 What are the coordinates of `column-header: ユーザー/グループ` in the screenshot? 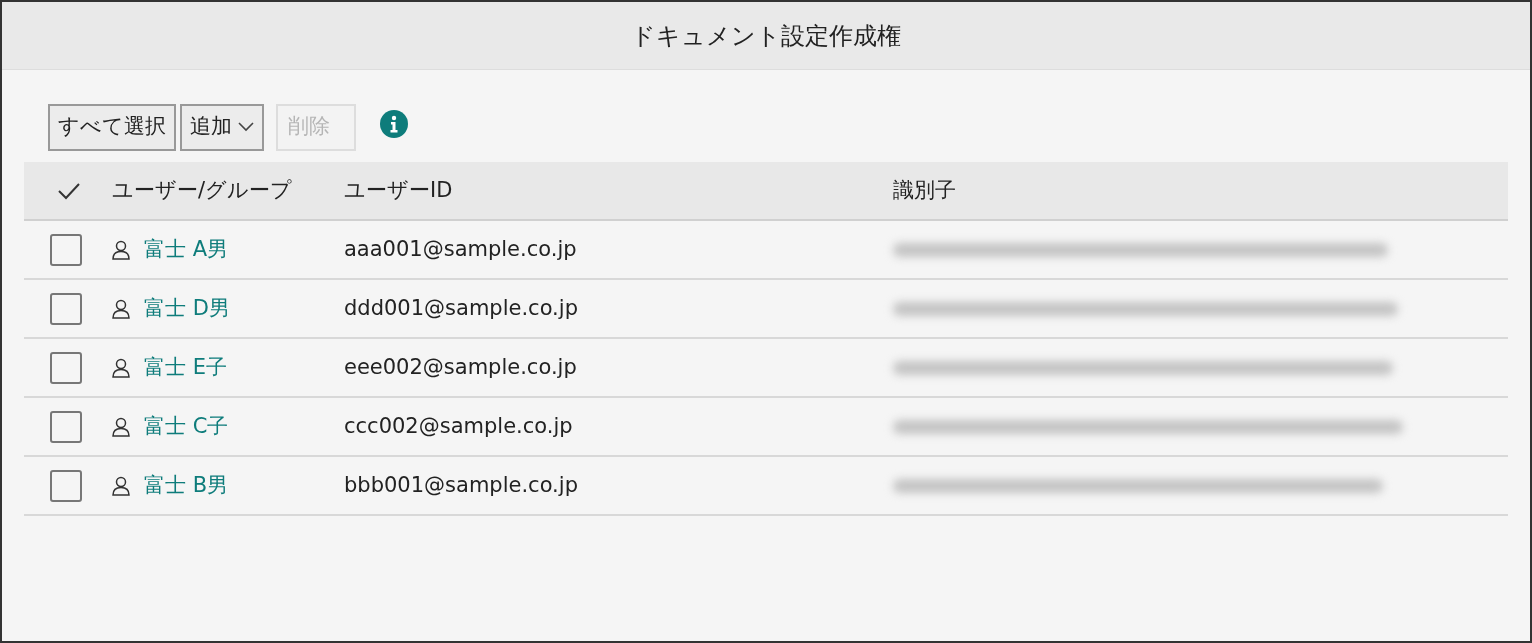 It's located at (202, 189).